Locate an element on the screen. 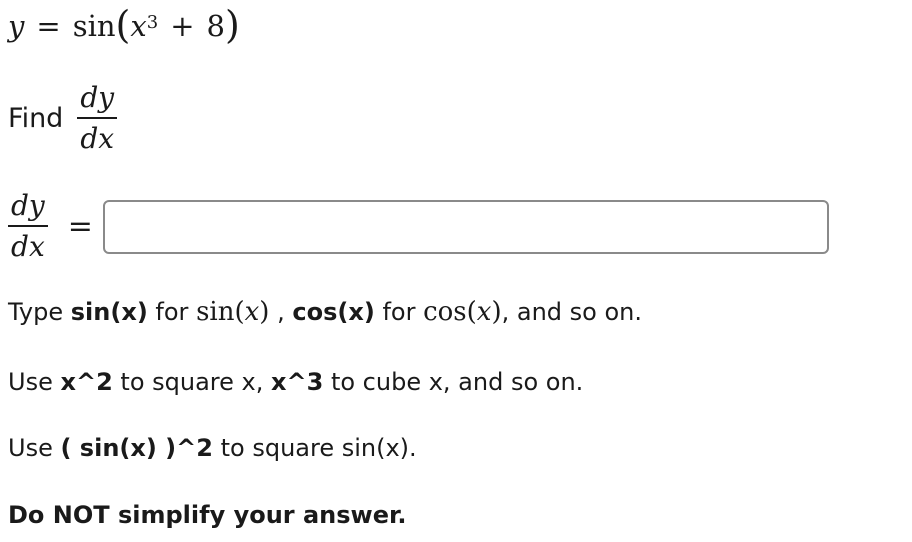  instr2-mid: to square x, is located at coordinates (192, 382).